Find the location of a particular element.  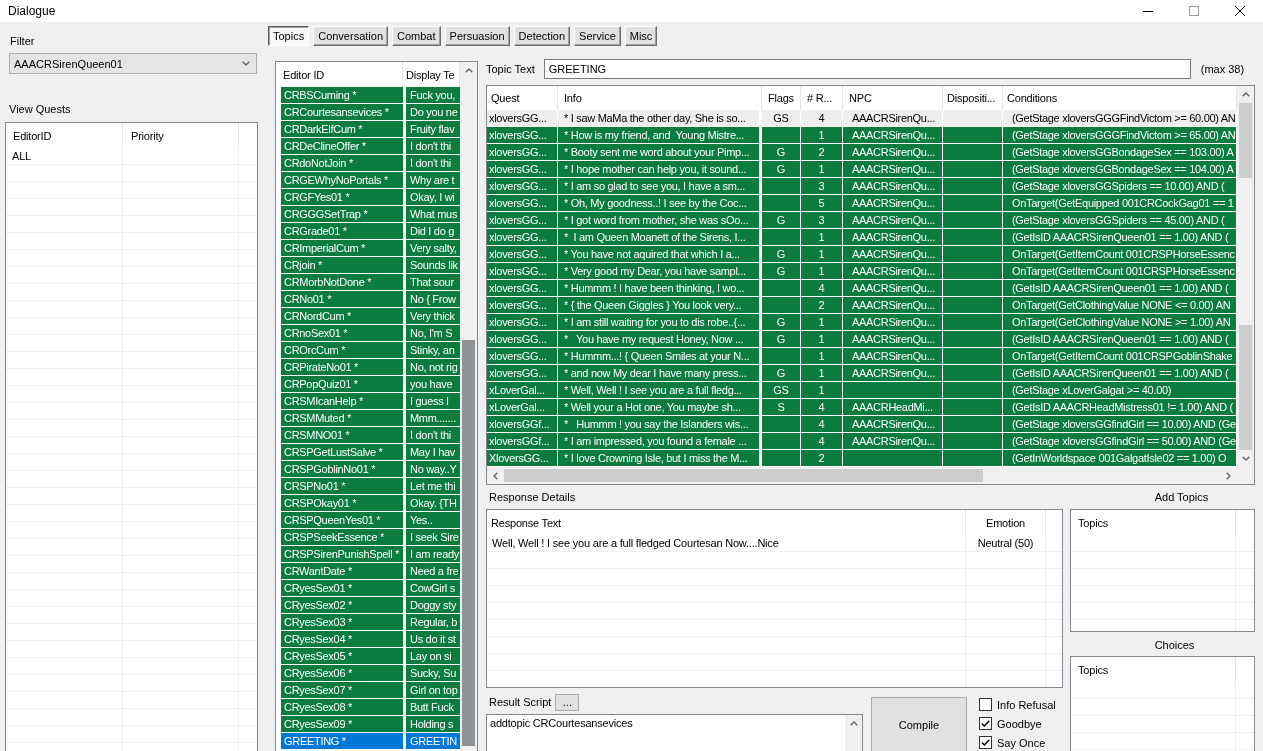

checkbox-label: Info Refusal is located at coordinates (1026, 704).